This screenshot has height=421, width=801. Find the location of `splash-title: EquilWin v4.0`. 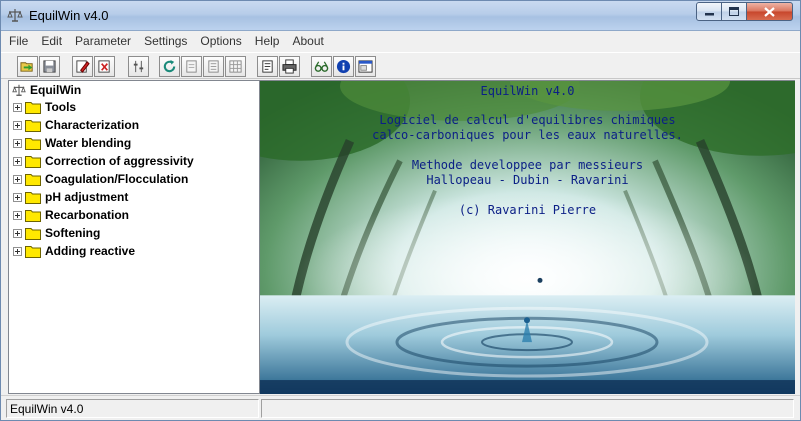

splash-title: EquilWin v4.0 is located at coordinates (527, 91).